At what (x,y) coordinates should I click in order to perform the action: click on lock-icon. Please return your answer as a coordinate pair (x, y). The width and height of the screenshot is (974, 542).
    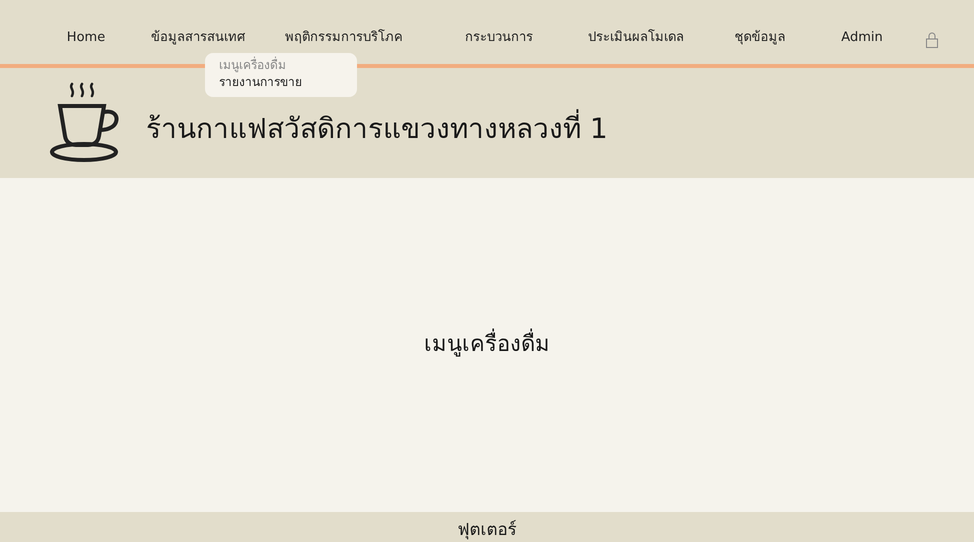
    Looking at the image, I should click on (932, 40).